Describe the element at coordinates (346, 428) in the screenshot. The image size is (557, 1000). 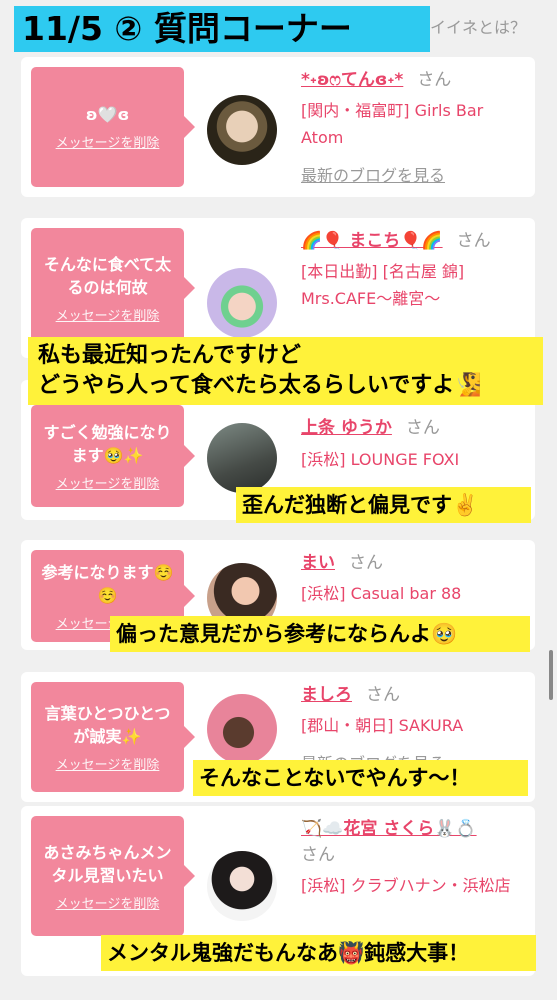
I see `user-name: 上条 ゆうか` at that location.